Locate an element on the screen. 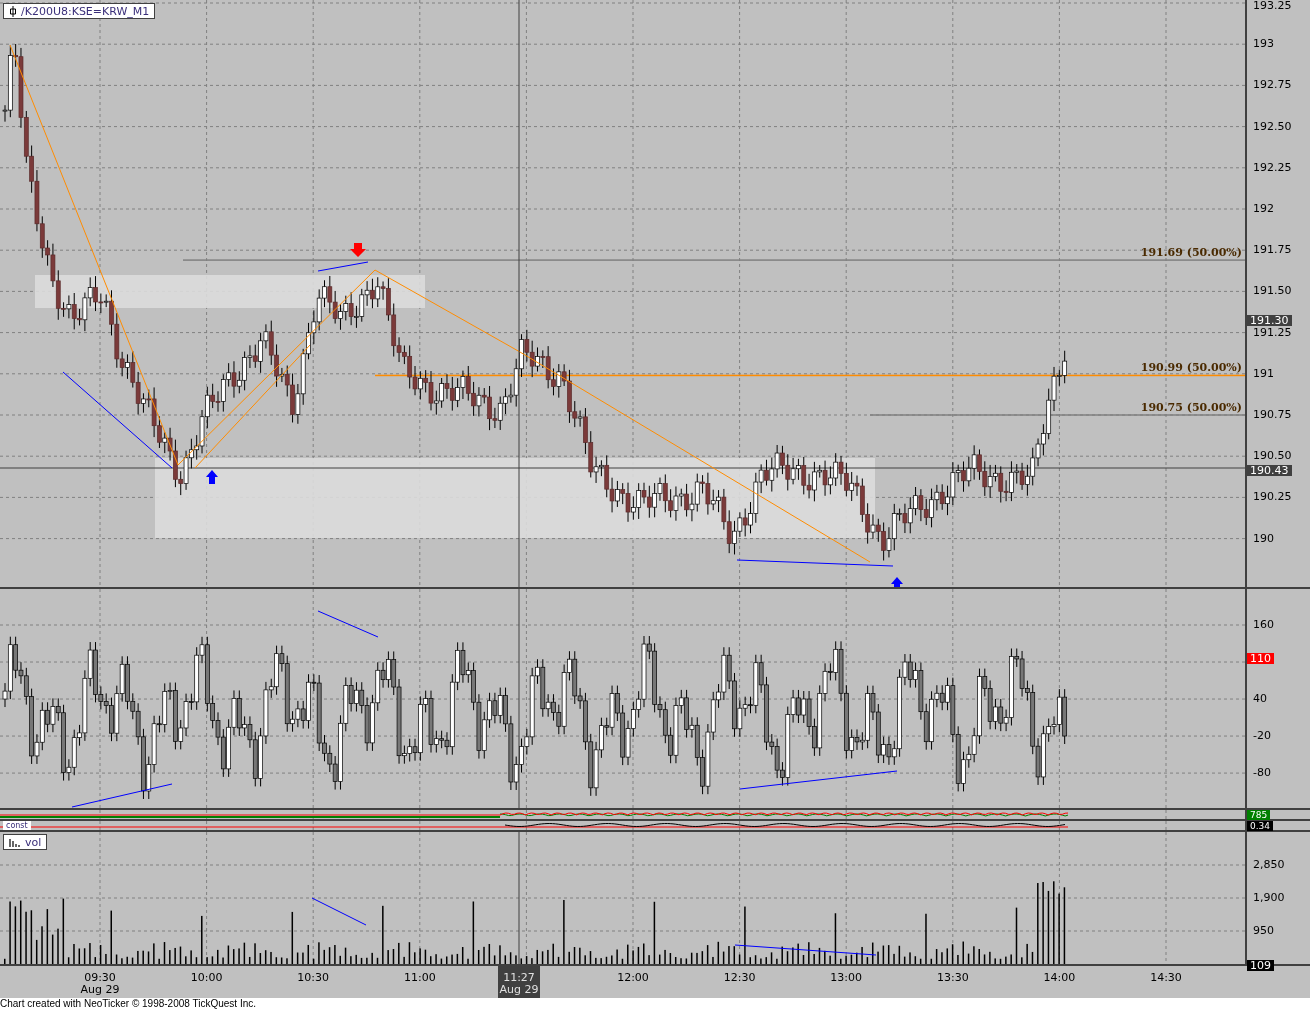  price-marker: 191.30 is located at coordinates (1269, 321).